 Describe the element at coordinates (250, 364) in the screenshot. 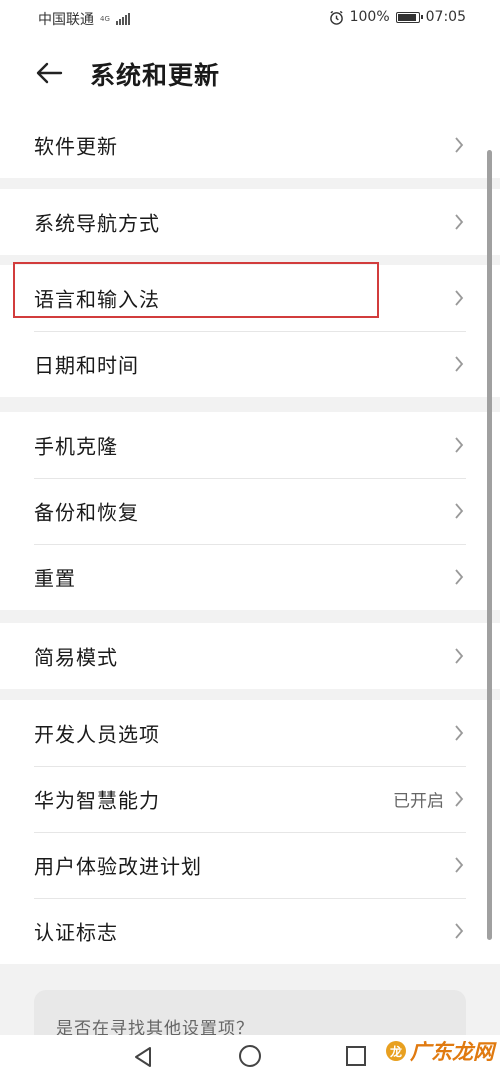

I see `date-time-row: 日期和时间` at that location.